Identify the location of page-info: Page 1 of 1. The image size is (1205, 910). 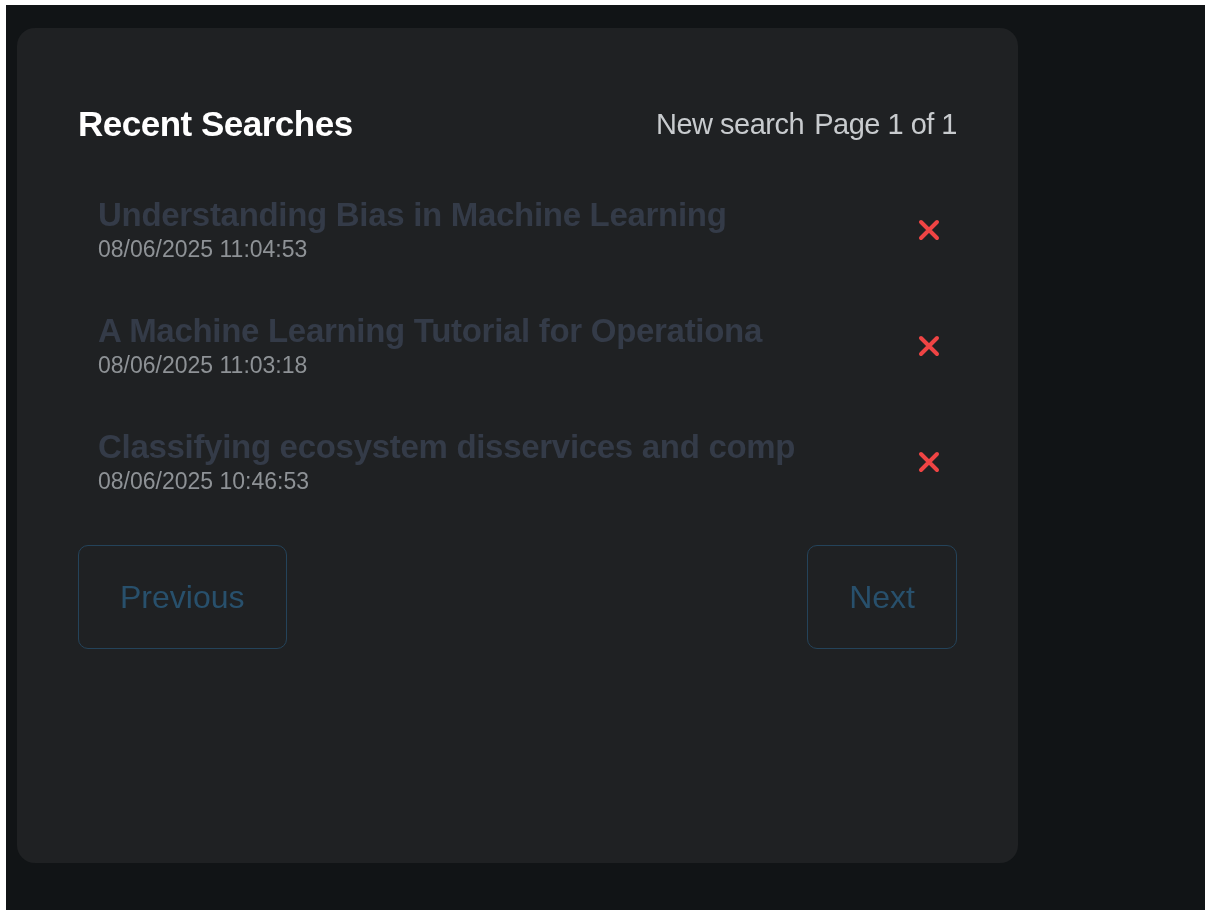
(885, 124).